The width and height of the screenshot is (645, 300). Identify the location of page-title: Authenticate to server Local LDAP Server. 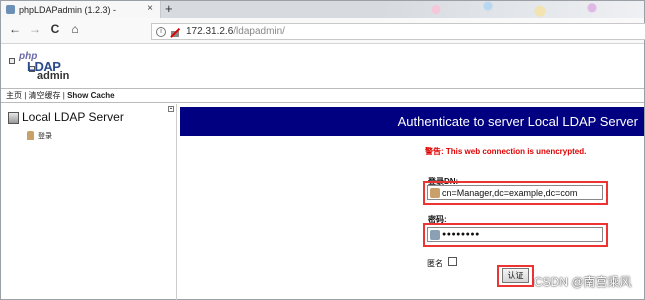
(517, 121).